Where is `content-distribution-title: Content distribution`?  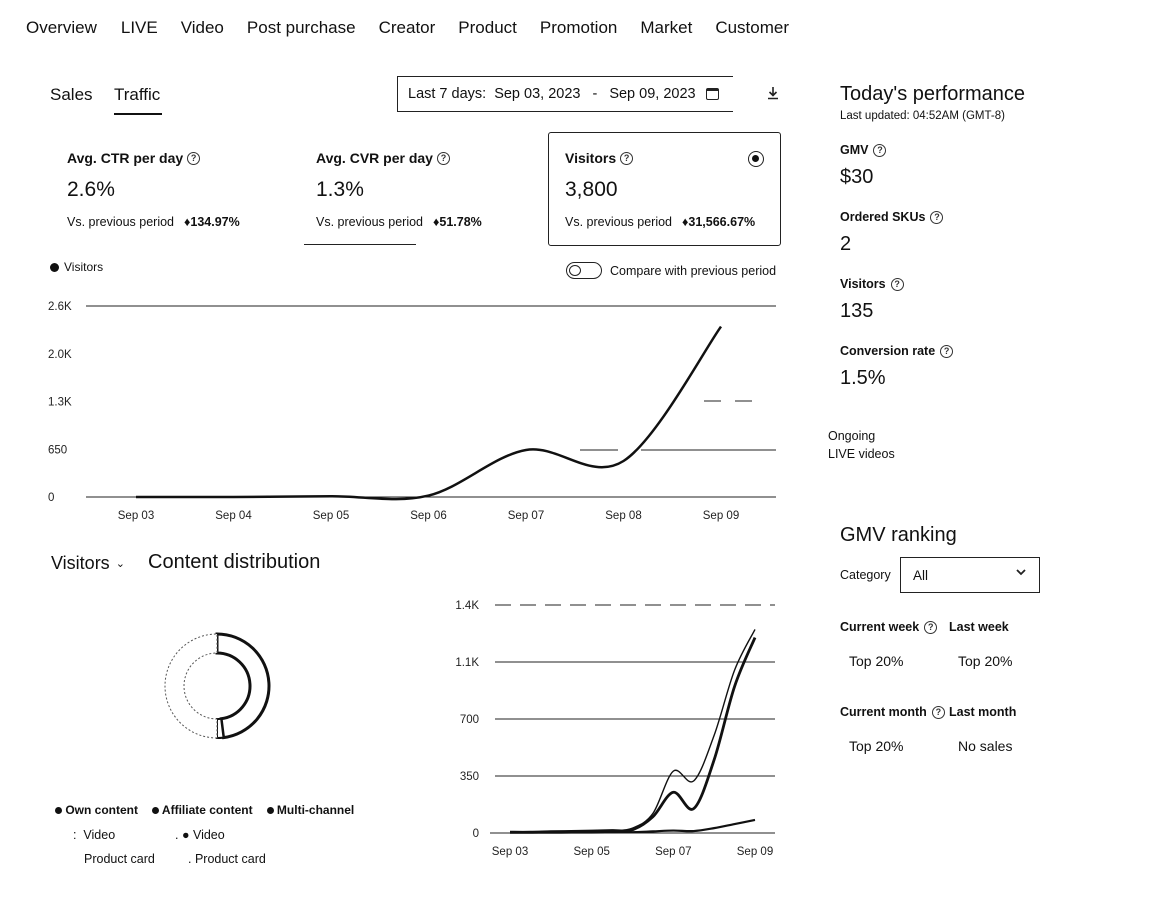 content-distribution-title: Content distribution is located at coordinates (234, 562).